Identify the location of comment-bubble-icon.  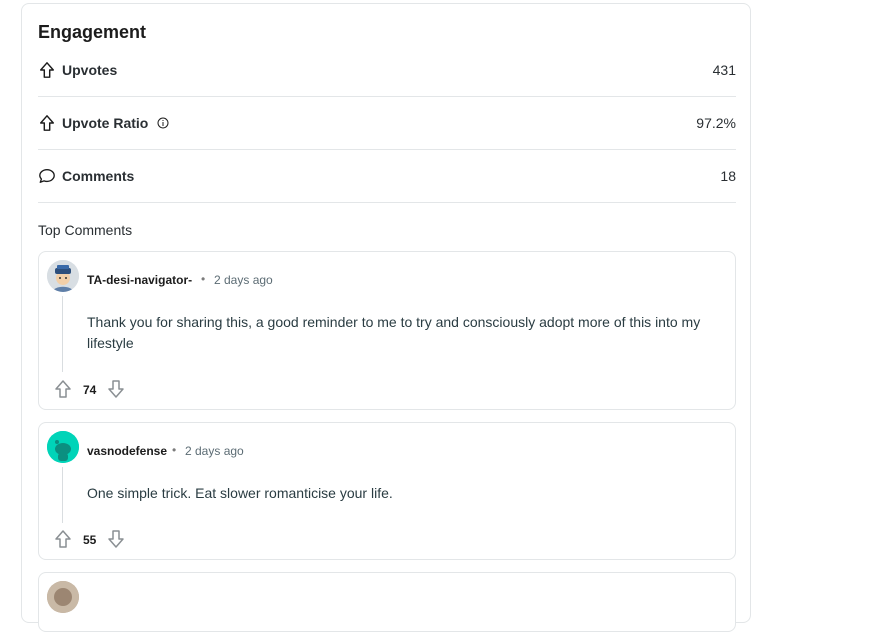
(47, 176).